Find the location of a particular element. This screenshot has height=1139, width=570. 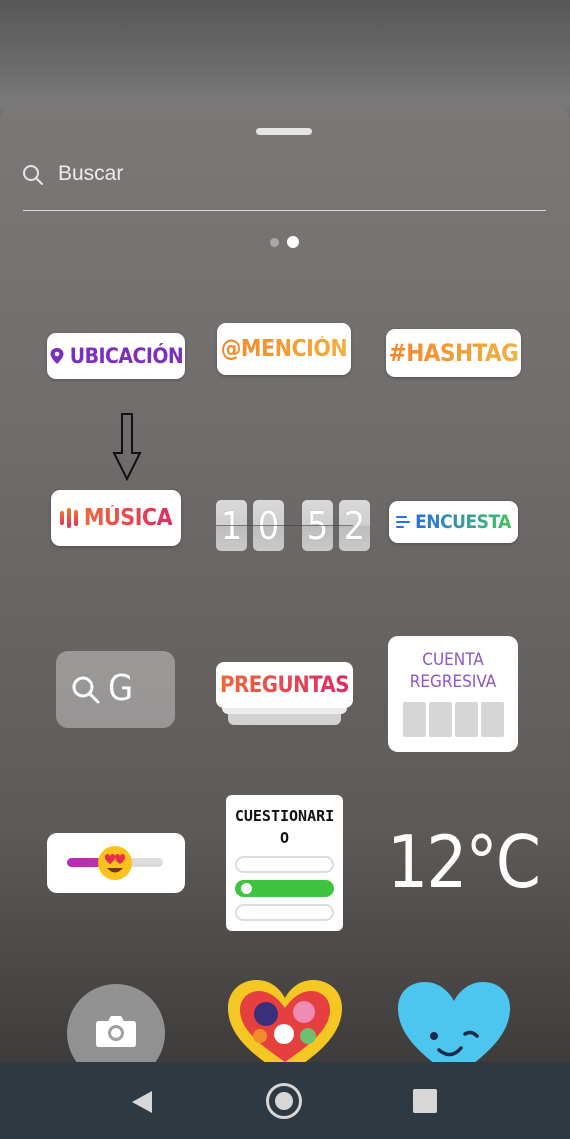

heart-eyes-emoji-icon is located at coordinates (115, 863).